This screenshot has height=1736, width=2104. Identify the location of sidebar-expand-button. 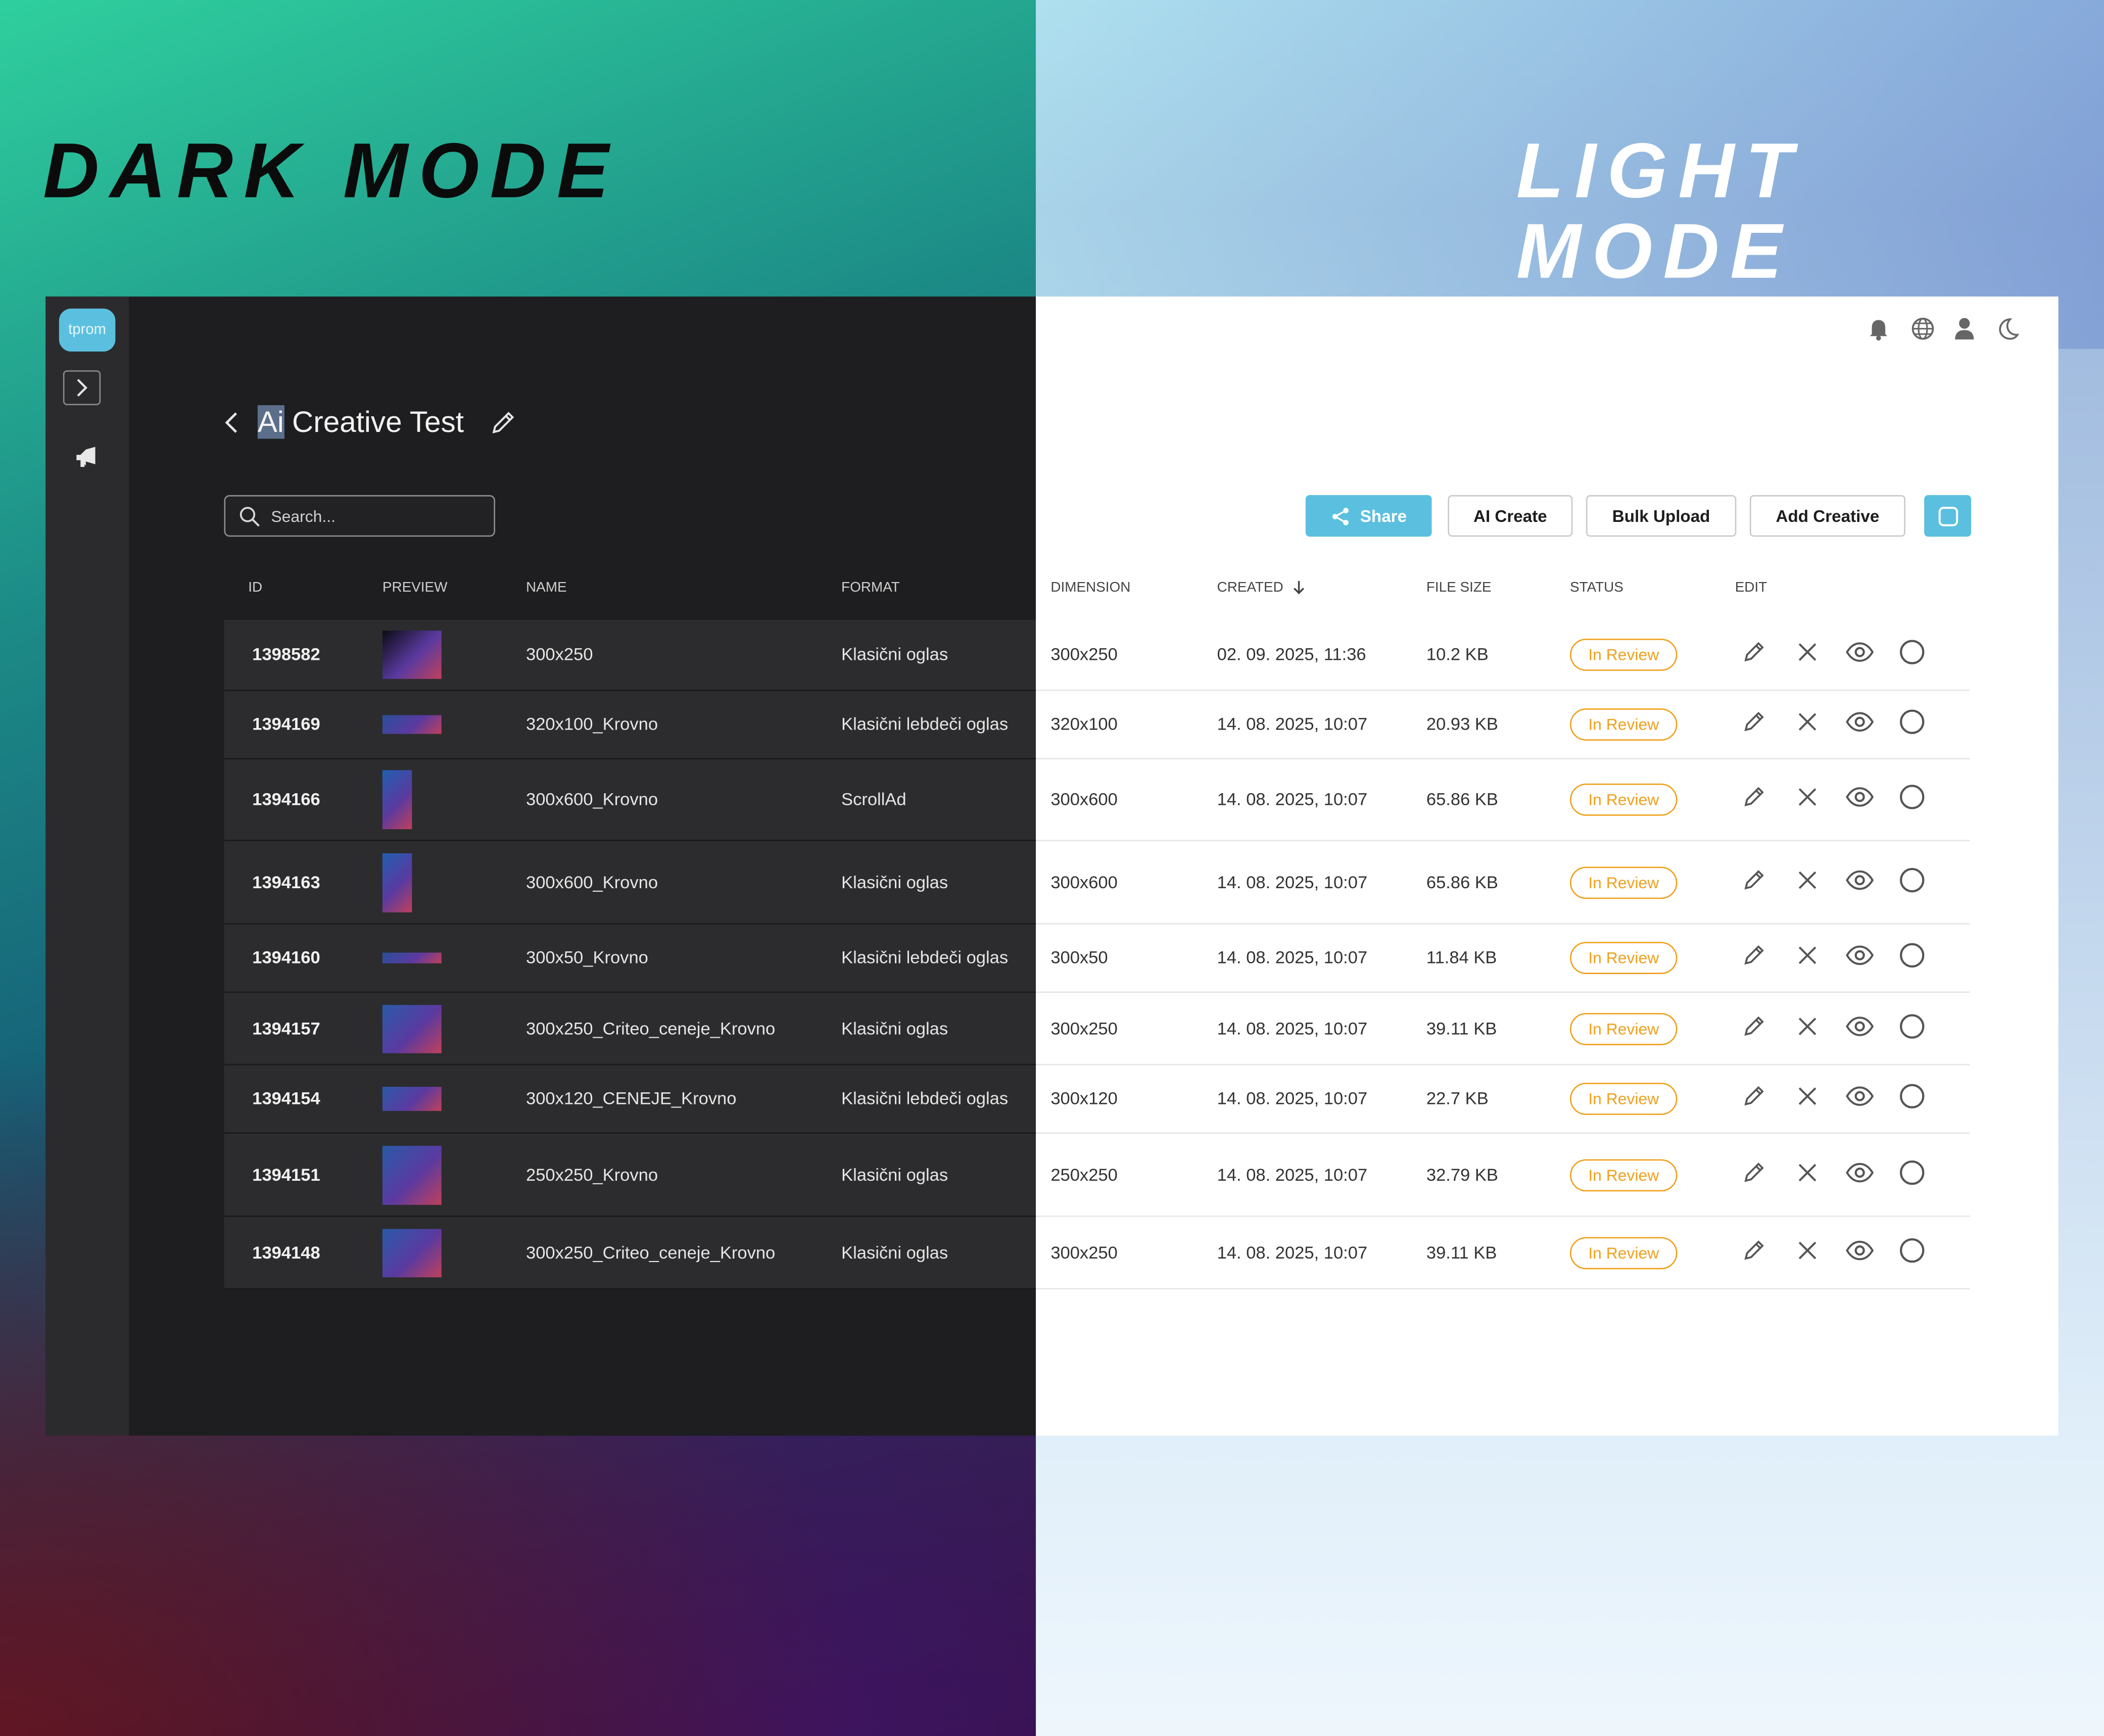
(82, 387).